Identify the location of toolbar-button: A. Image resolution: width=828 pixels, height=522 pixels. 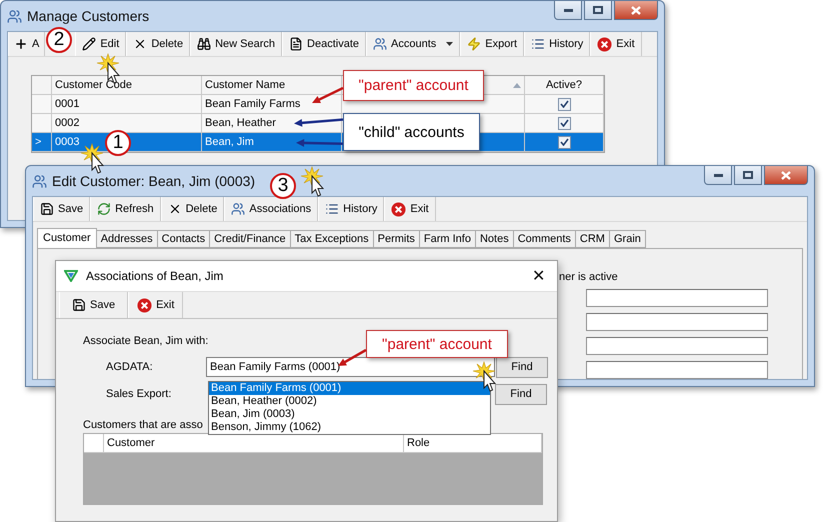
(27, 44).